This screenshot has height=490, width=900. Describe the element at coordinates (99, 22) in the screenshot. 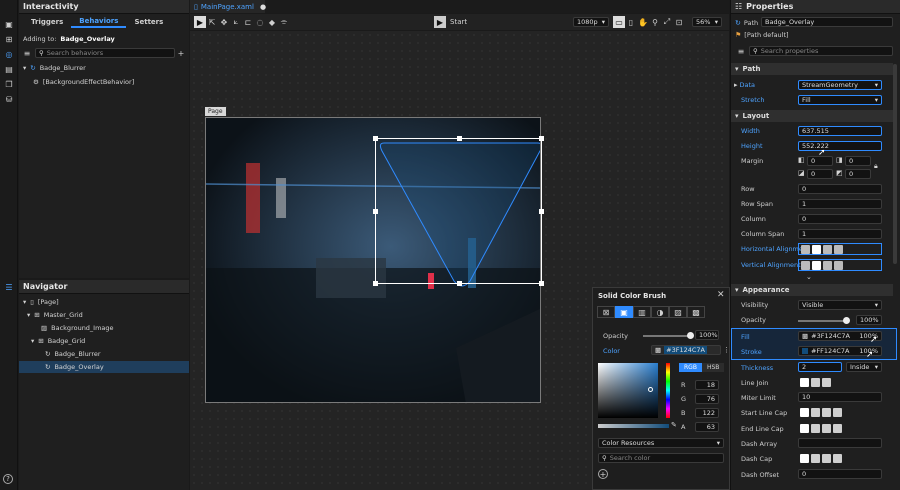

I see `tab-behaviors: Behaviors` at that location.